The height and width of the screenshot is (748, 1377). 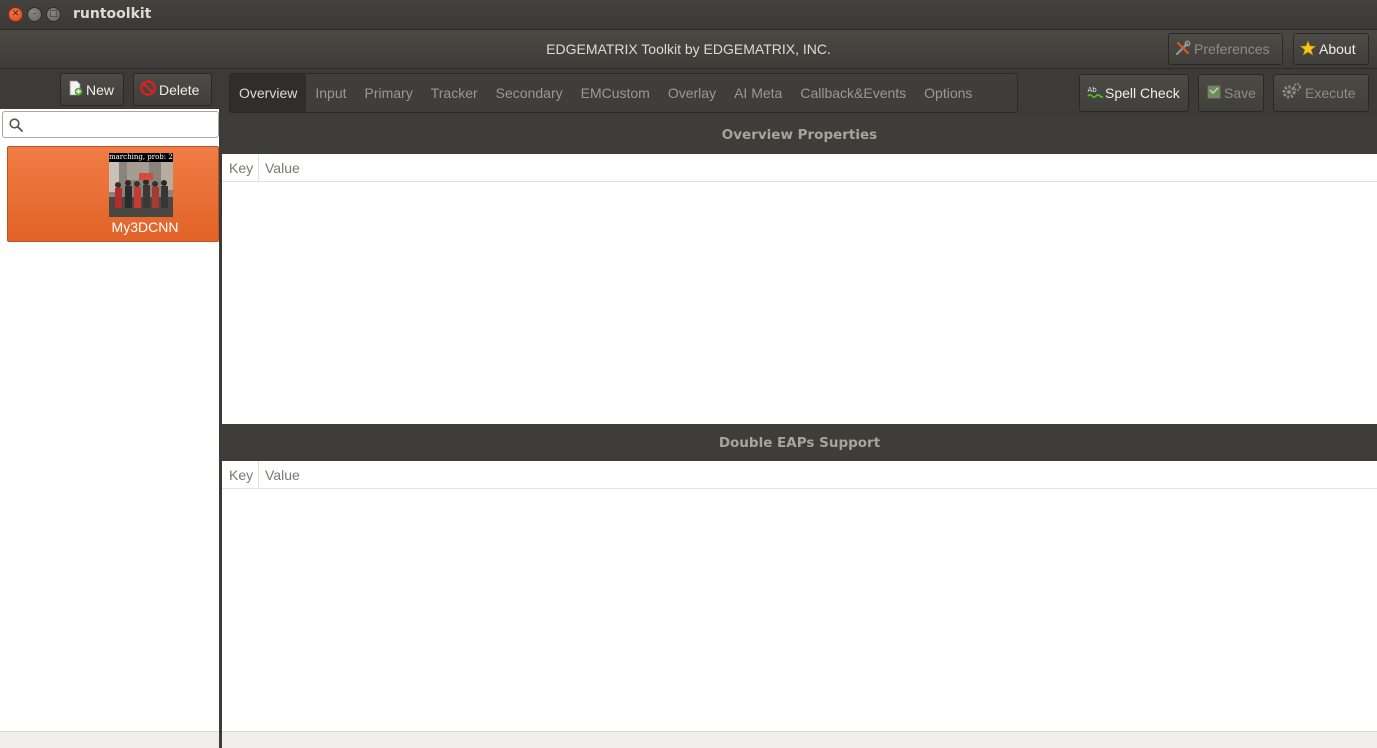 What do you see at coordinates (100, 89) in the screenshot?
I see `new-label: New` at bounding box center [100, 89].